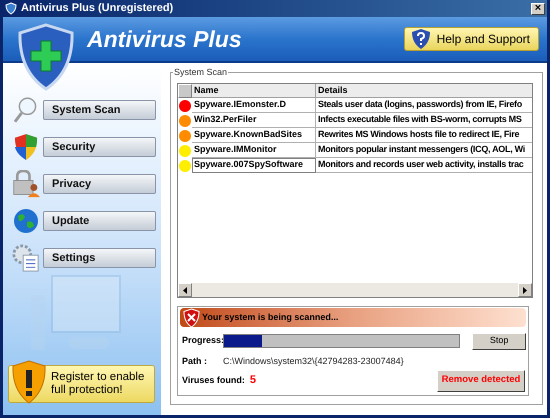  Describe the element at coordinates (254, 135) in the screenshot. I see `table-cell: Spyware.KnownBadSites` at that location.